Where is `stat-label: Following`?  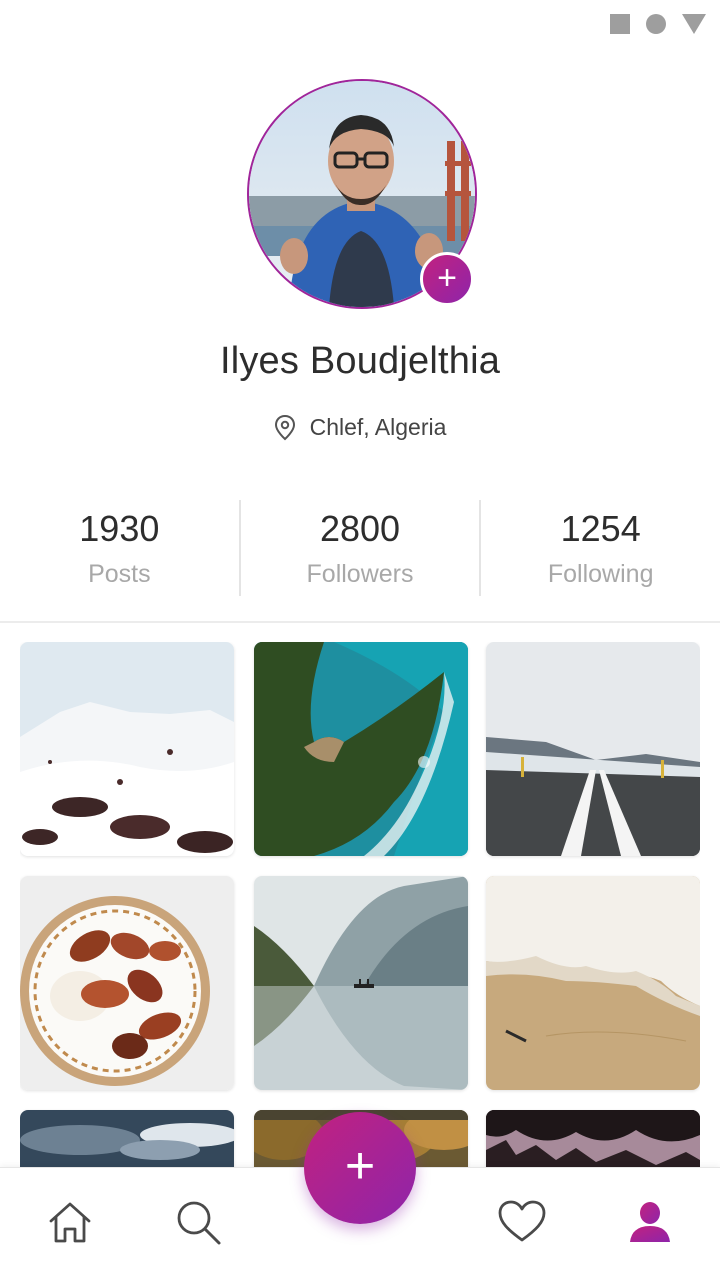 stat-label: Following is located at coordinates (600, 573).